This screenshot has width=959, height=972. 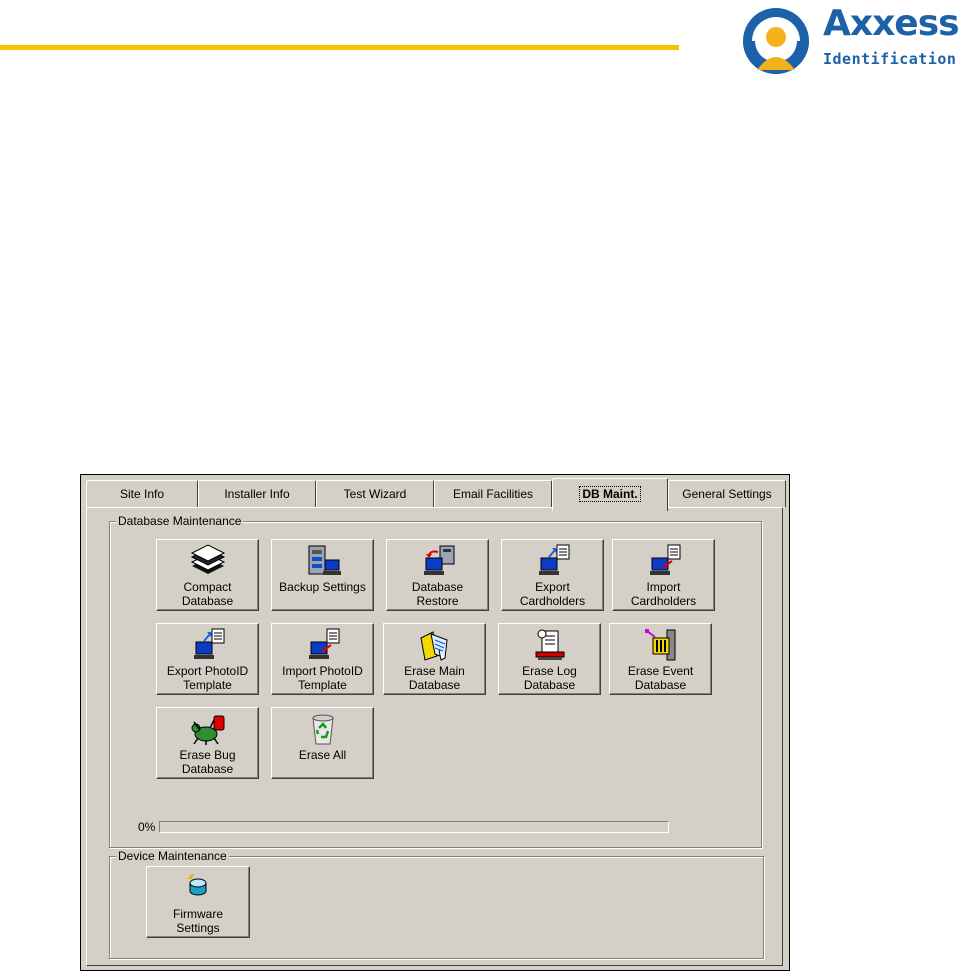 What do you see at coordinates (610, 494) in the screenshot?
I see `tab-db-maint: DB Maint.` at bounding box center [610, 494].